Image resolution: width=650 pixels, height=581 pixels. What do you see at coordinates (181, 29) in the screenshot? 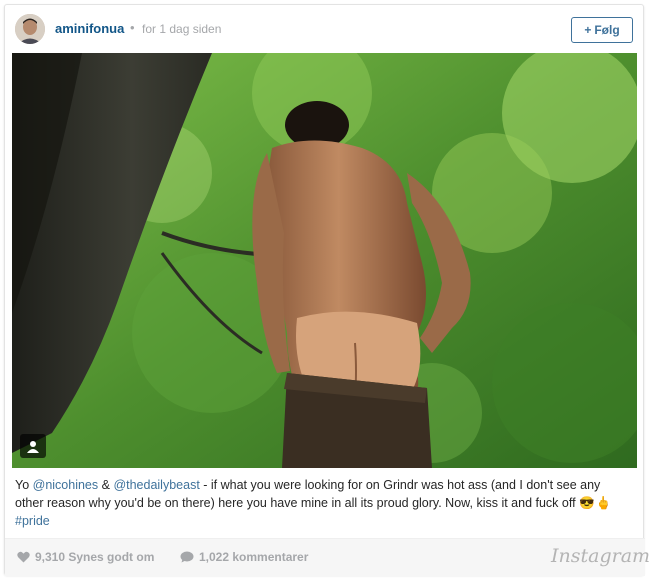
I see `post-time: for 1 dag siden` at bounding box center [181, 29].